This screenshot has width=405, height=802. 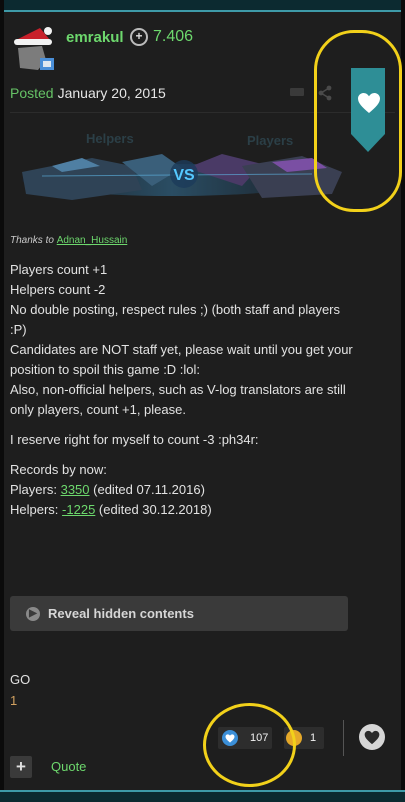 What do you see at coordinates (343, 738) in the screenshot?
I see `reactions-separator` at bounding box center [343, 738].